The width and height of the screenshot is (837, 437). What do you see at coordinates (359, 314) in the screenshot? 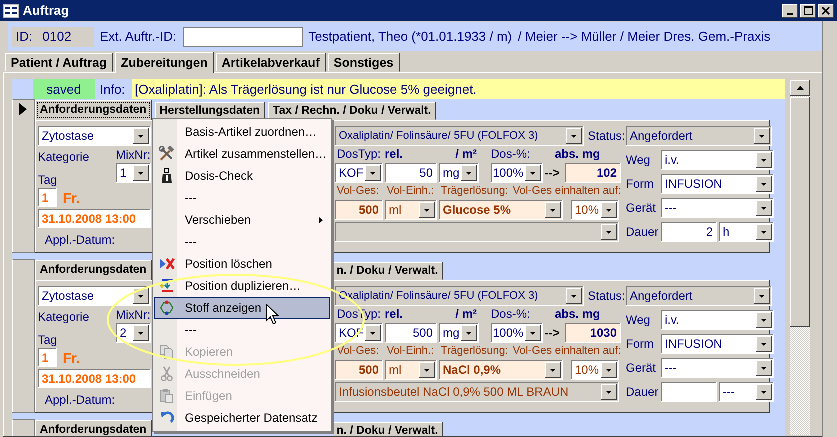
I see `dose-type-label: DosTyp:` at bounding box center [359, 314].